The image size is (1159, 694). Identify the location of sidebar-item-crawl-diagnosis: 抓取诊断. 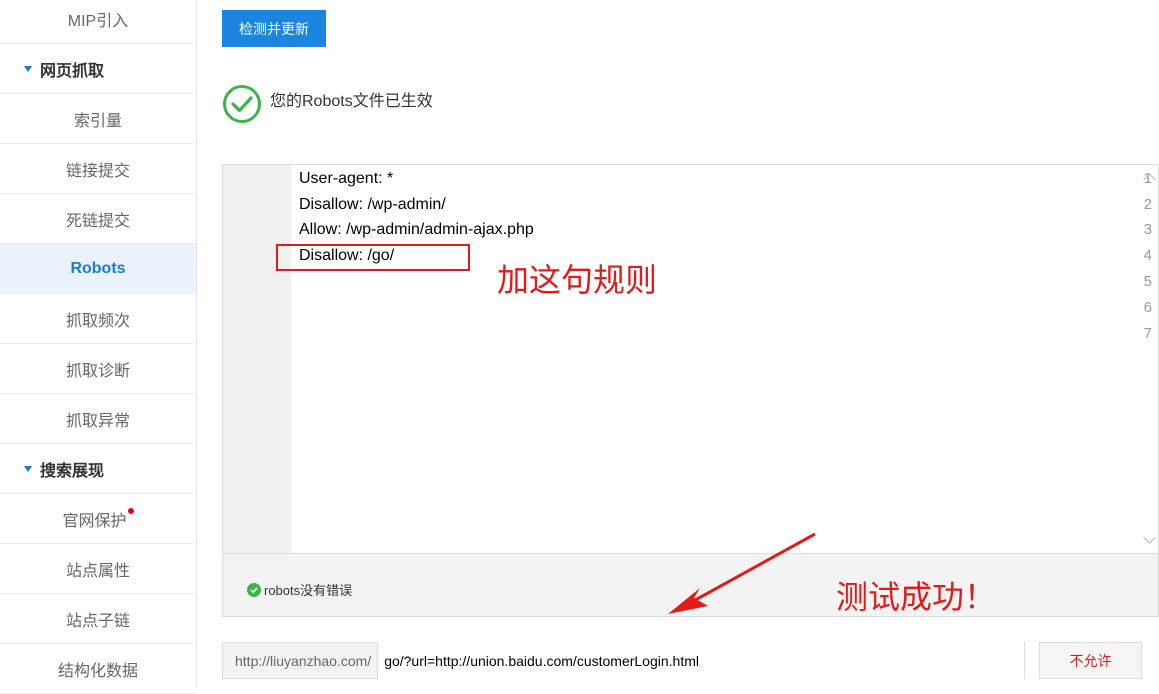
(98, 369).